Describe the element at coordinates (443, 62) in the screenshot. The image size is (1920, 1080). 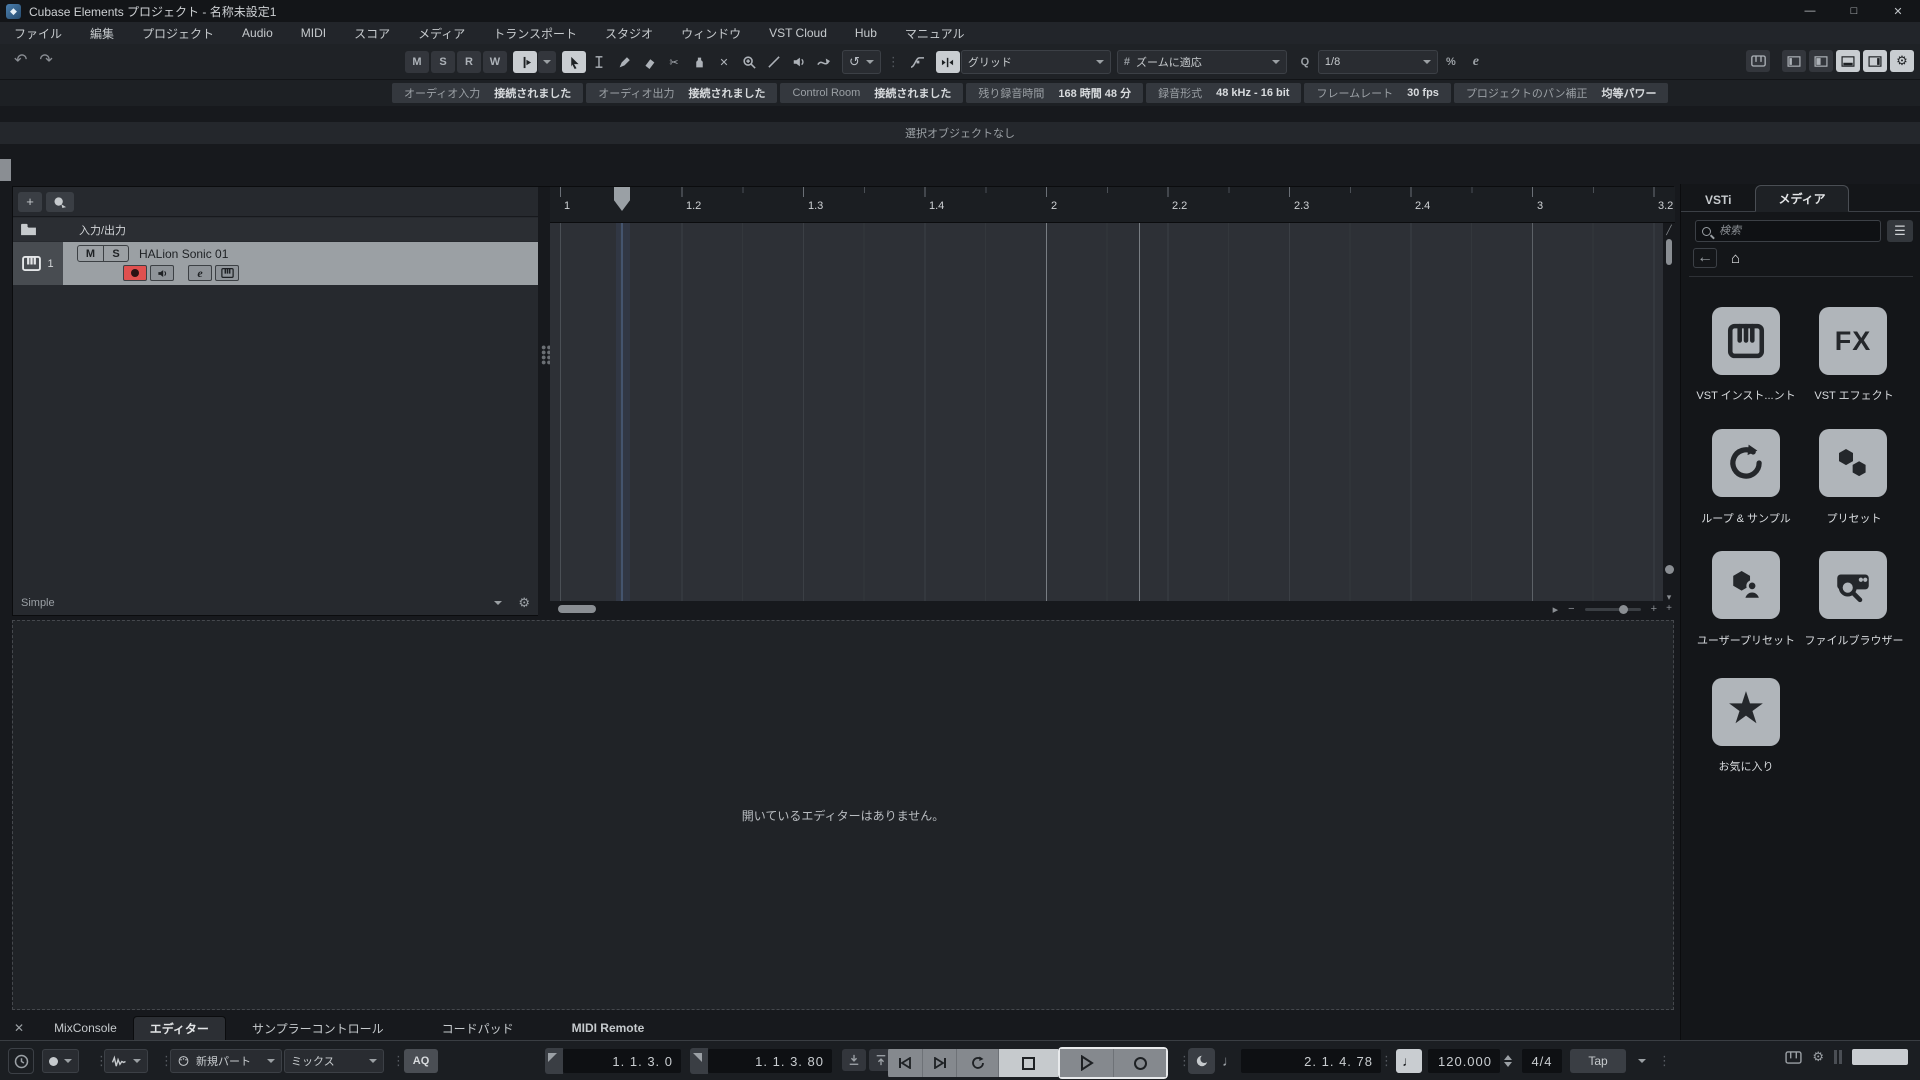
I see `solo-all-button: S` at that location.